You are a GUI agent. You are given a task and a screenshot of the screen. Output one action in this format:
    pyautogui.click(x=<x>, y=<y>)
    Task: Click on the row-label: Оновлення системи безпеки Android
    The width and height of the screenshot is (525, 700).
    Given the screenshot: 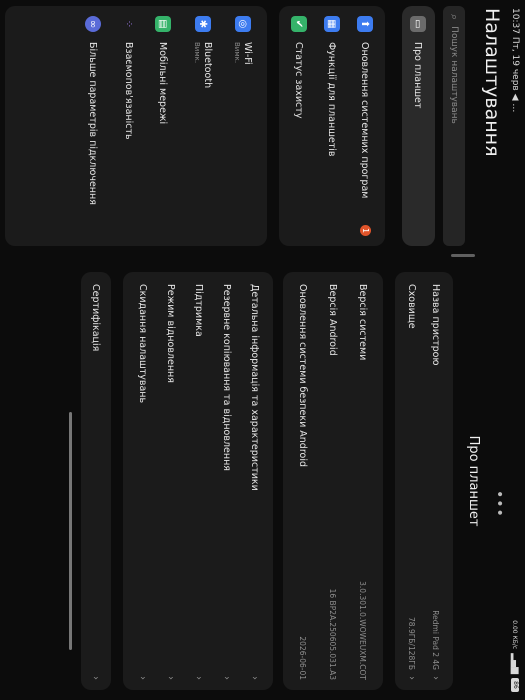 What is the action you would take?
    pyautogui.click(x=303, y=376)
    